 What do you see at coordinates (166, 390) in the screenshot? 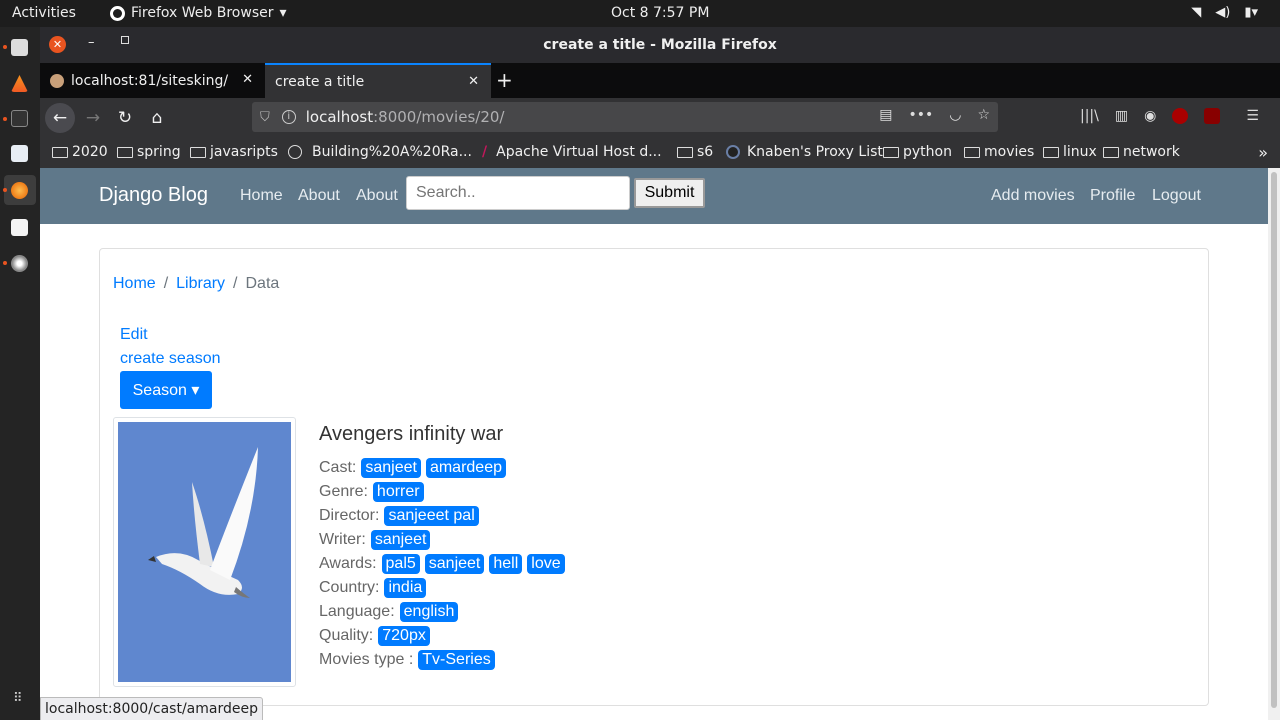
I see `season-dropdown-button: Season ▾` at bounding box center [166, 390].